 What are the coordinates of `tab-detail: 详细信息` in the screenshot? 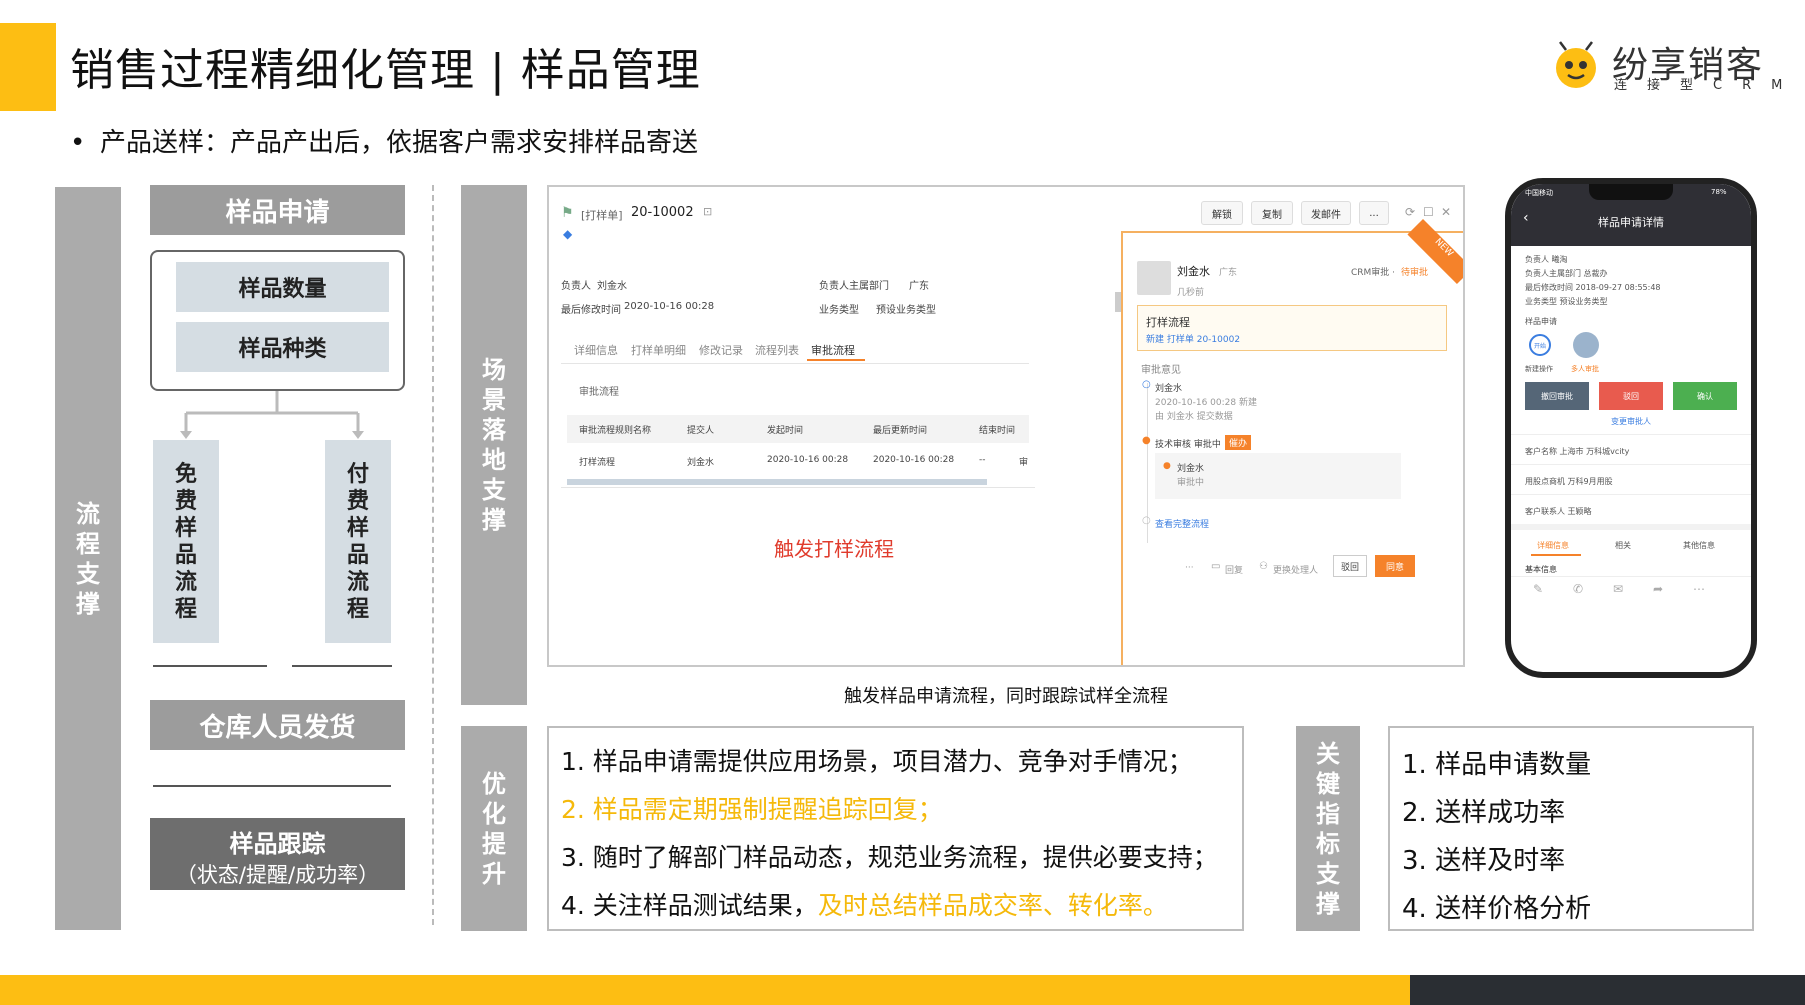 It's located at (596, 350).